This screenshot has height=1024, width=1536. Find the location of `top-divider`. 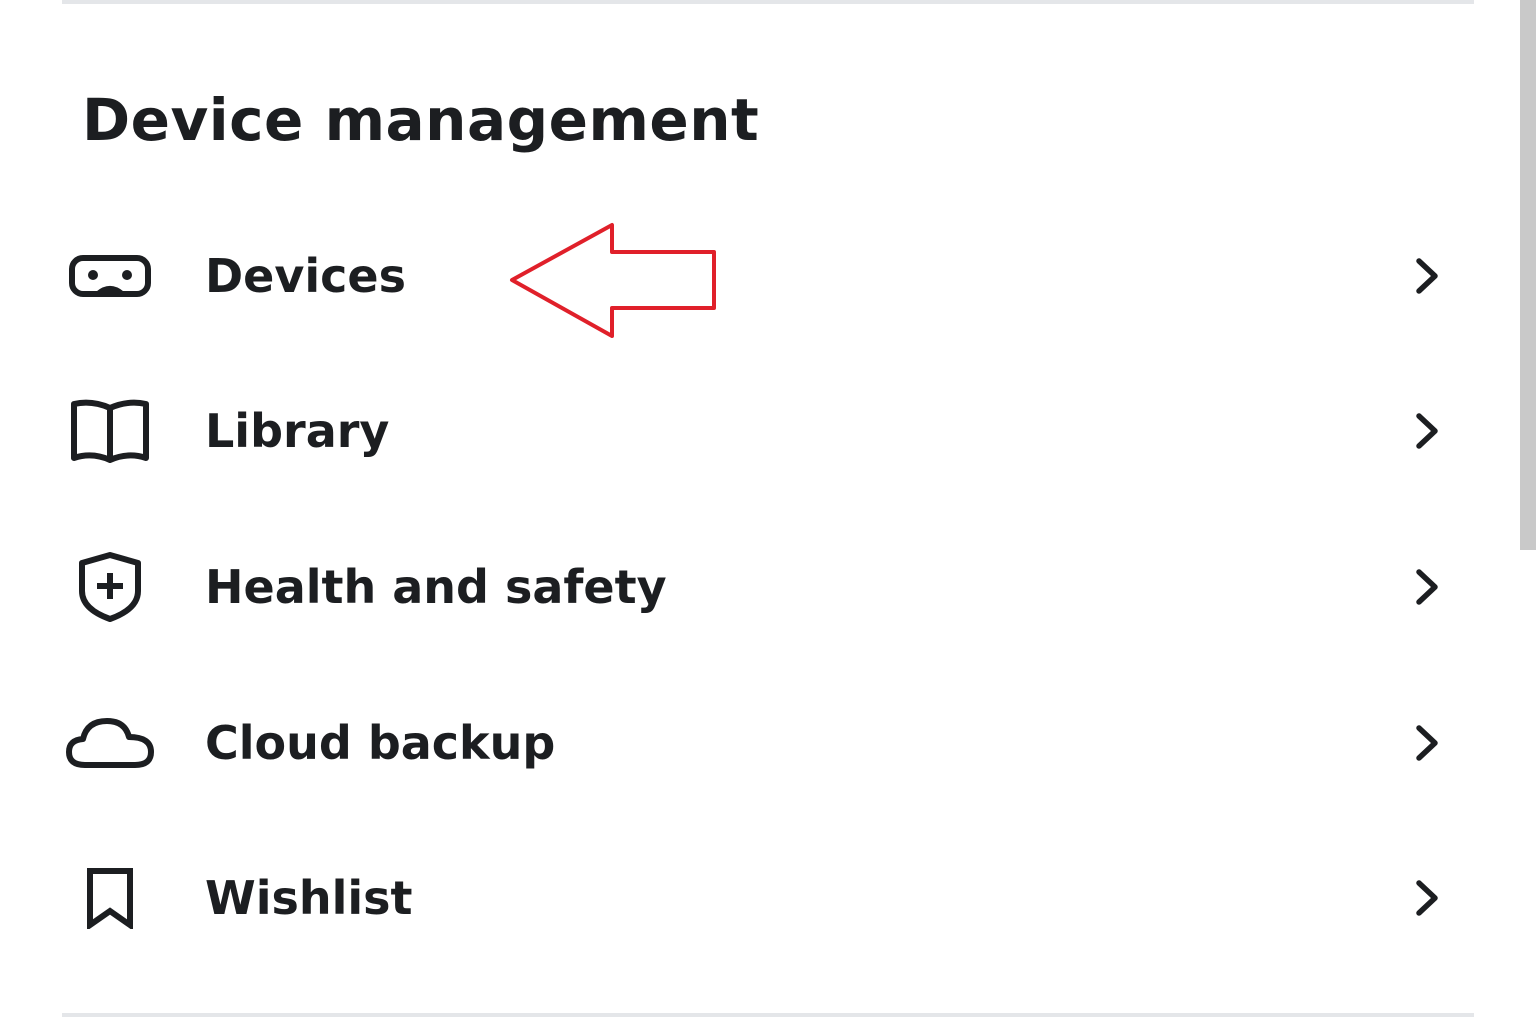

top-divider is located at coordinates (768, 2).